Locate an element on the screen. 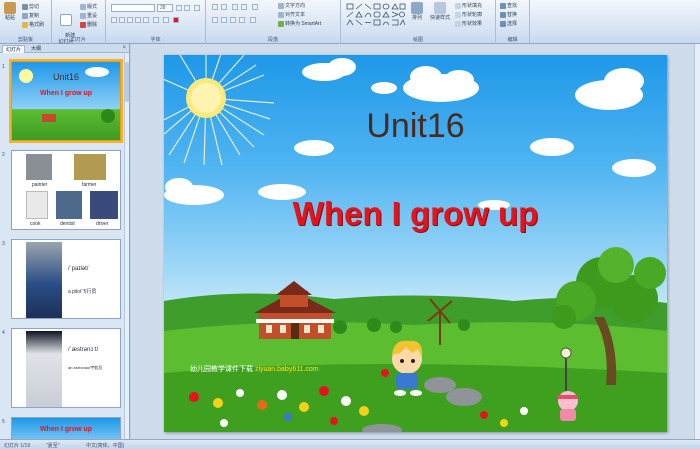 The width and height of the screenshot is (700, 449). slide-thumb-1: Unit16 When I grow up is located at coordinates (66, 101).